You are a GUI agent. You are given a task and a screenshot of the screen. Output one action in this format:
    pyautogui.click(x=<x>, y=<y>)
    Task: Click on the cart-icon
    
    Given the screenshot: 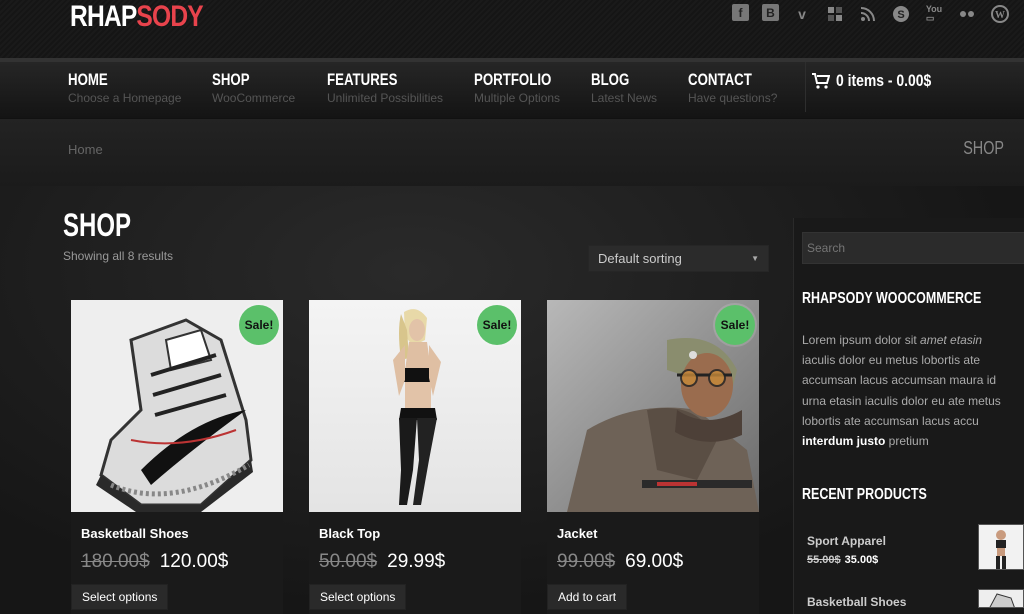 What is the action you would take?
    pyautogui.click(x=821, y=81)
    